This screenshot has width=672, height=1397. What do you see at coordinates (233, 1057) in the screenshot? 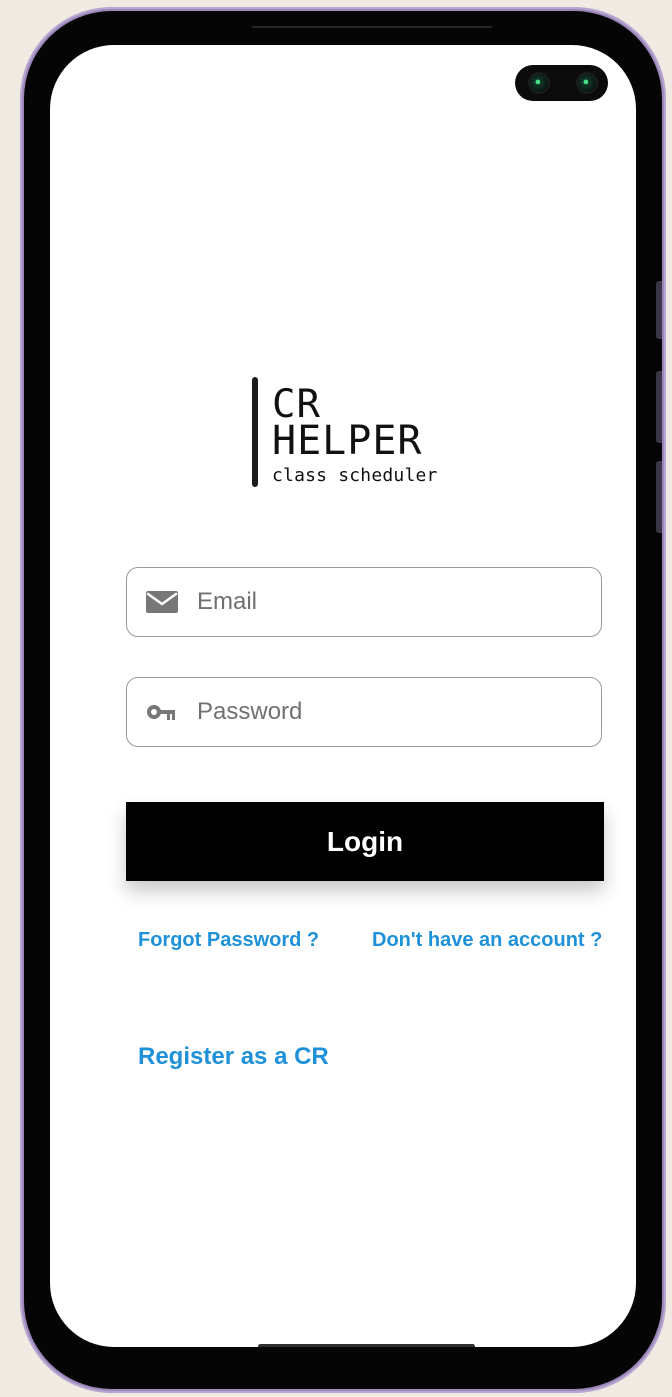
I see `register-cr-link: Register as a CR` at bounding box center [233, 1057].